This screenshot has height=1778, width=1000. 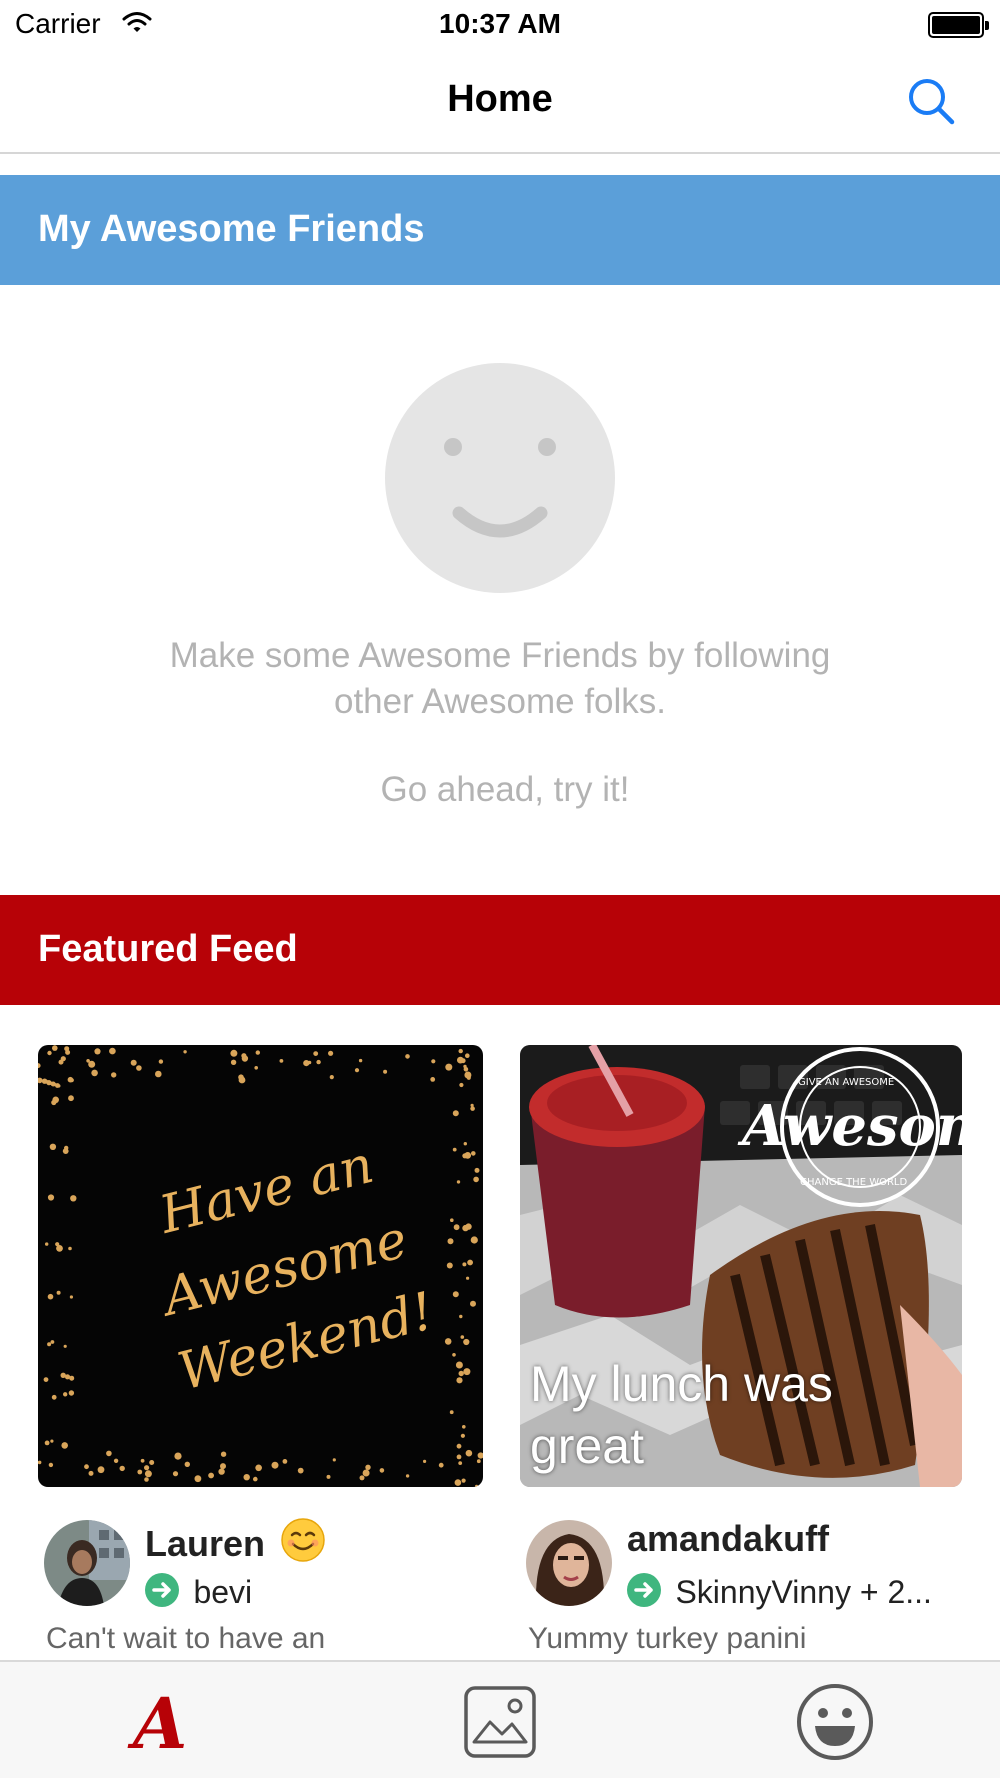 I want to click on card-username: Lauren, so click(x=235, y=1541).